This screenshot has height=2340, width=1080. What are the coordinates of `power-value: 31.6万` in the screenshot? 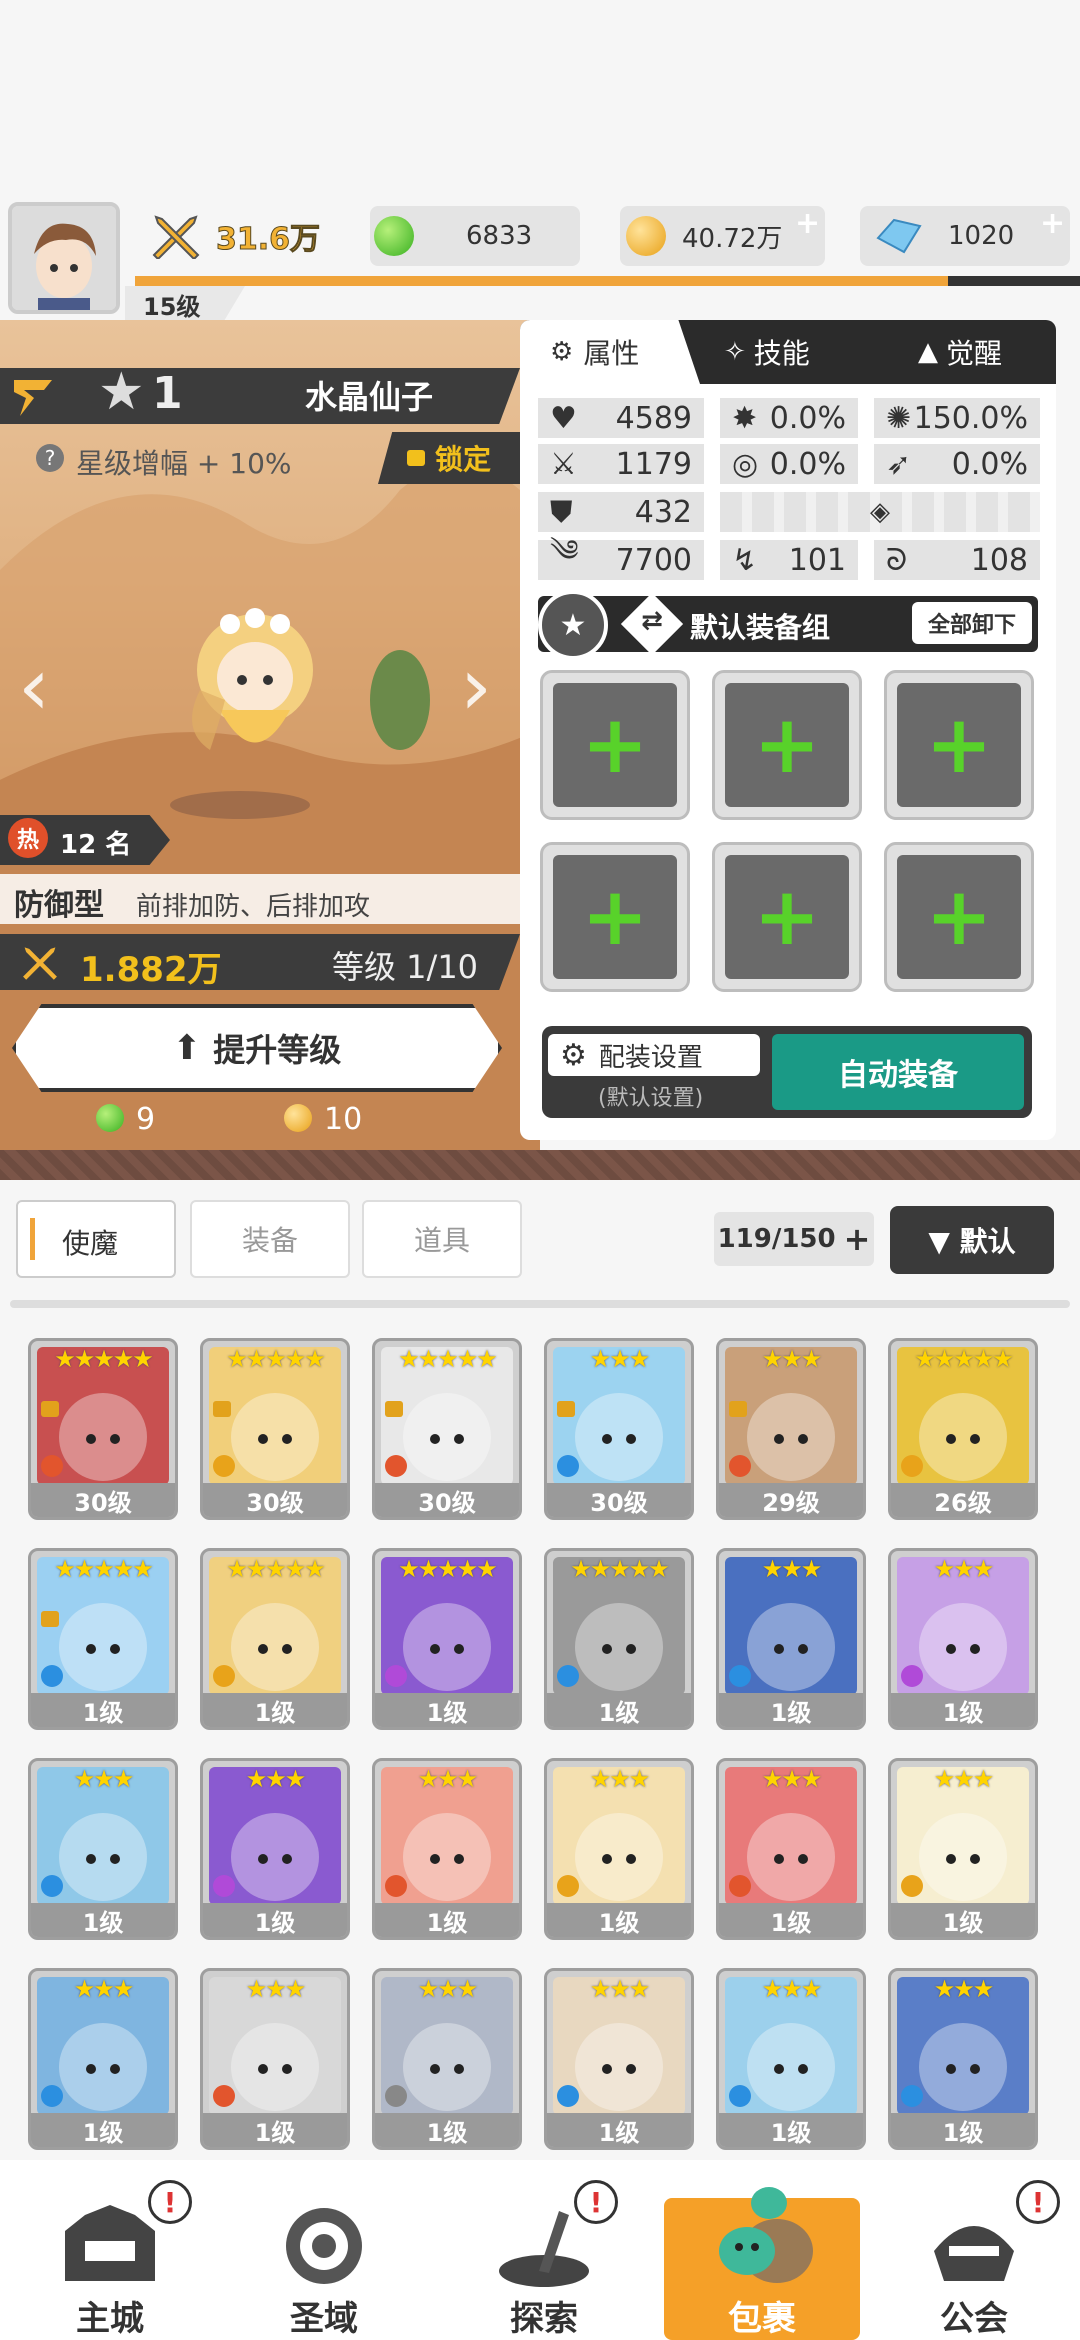 It's located at (268, 240).